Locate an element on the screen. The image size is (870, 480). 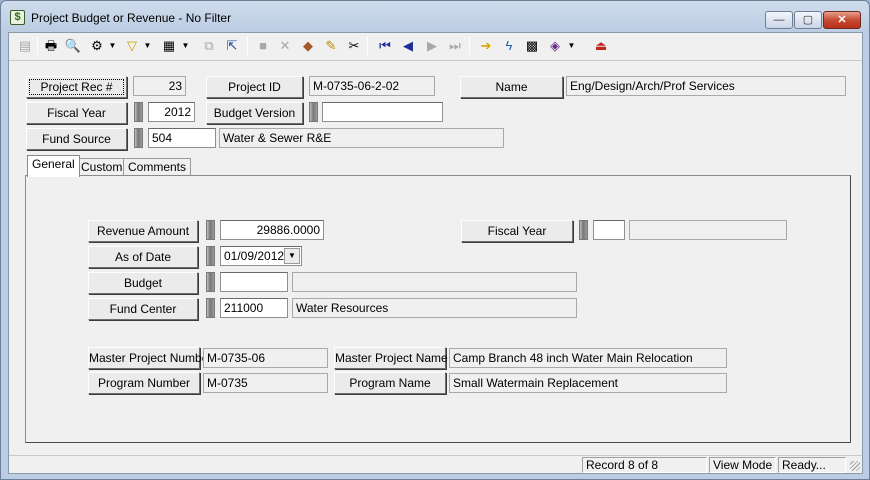
export-icon: ⇱ is located at coordinates (232, 46).